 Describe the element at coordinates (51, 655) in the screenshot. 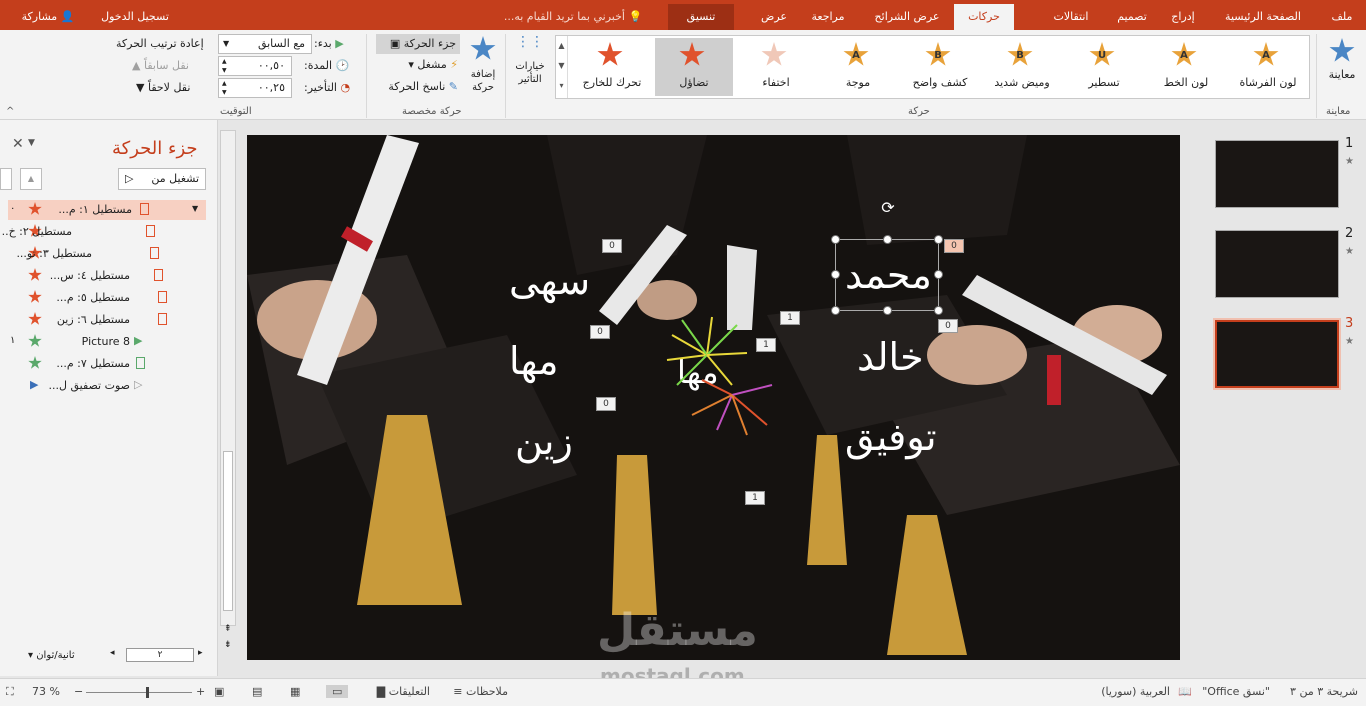

I see `seconds-dropdown: ثانية/ثوان ▾` at that location.